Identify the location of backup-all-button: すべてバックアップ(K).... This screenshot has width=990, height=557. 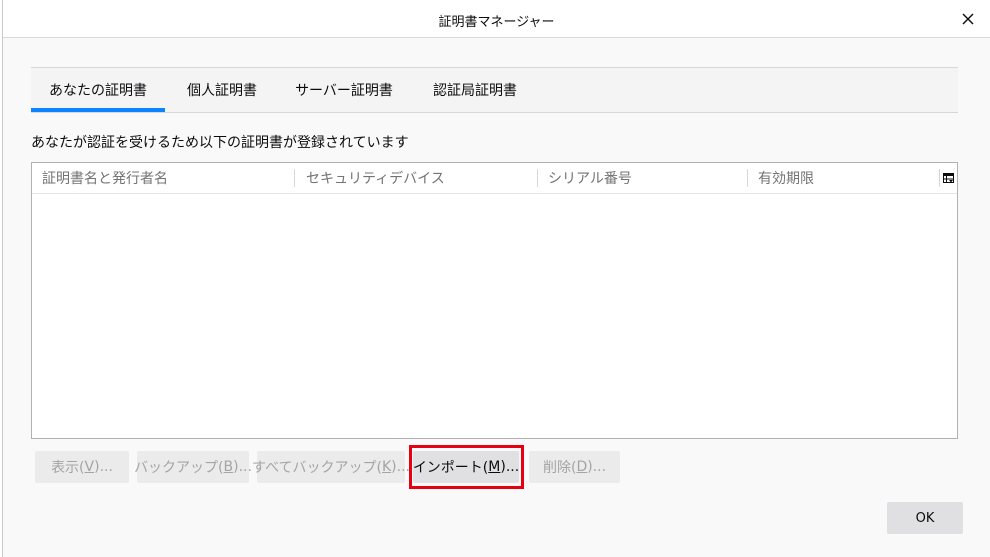
(331, 467).